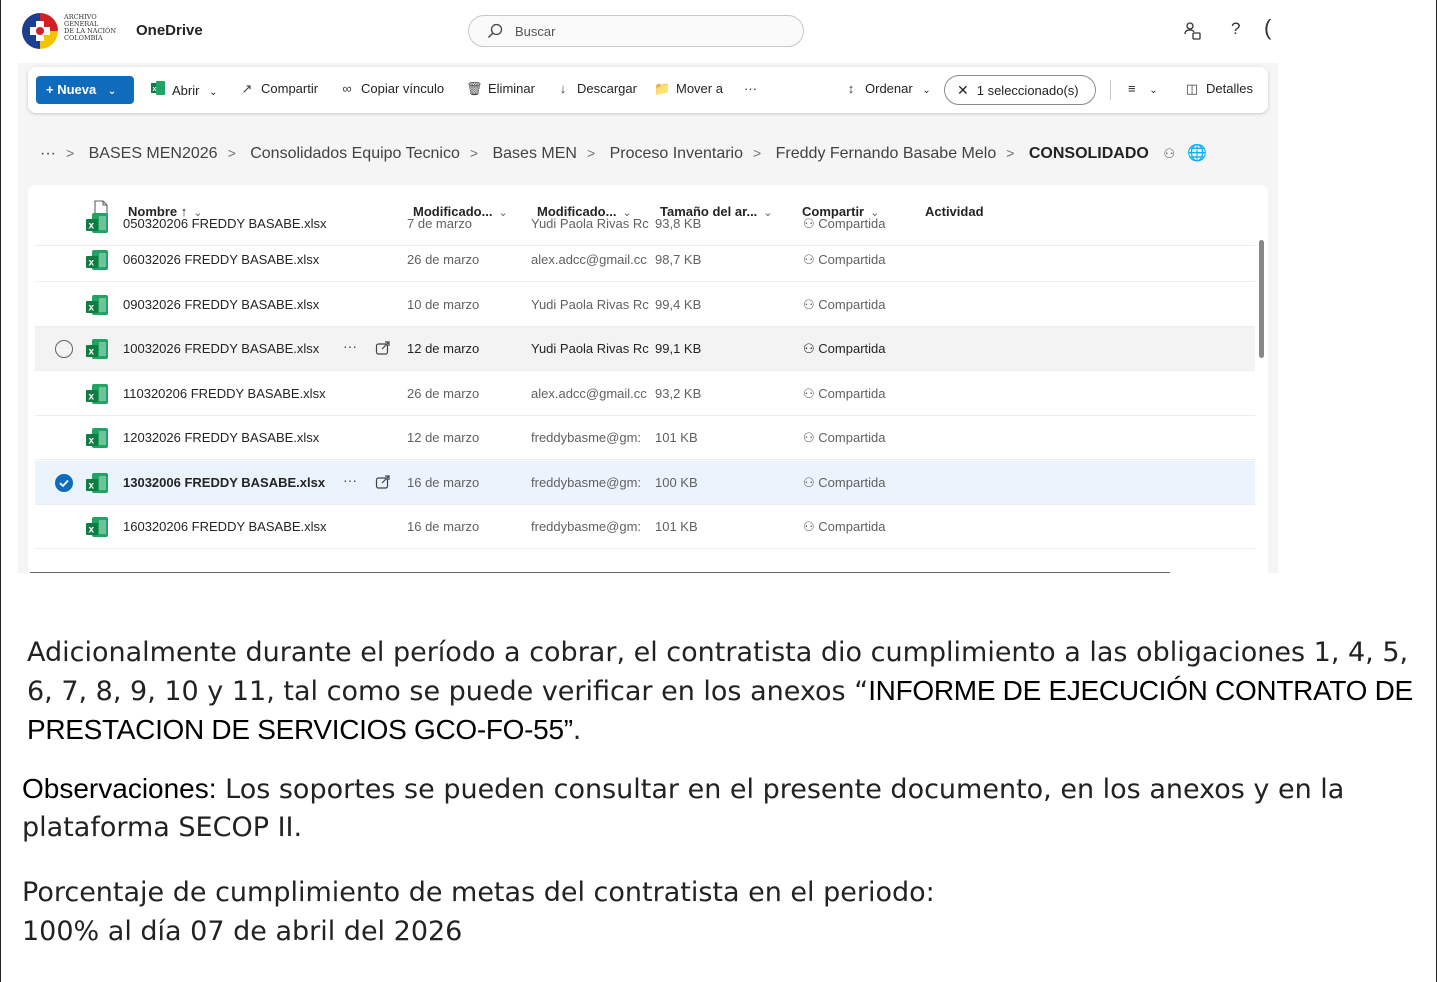 The height and width of the screenshot is (982, 1437). Describe the element at coordinates (963, 90) in the screenshot. I see `close-icon: ✕` at that location.